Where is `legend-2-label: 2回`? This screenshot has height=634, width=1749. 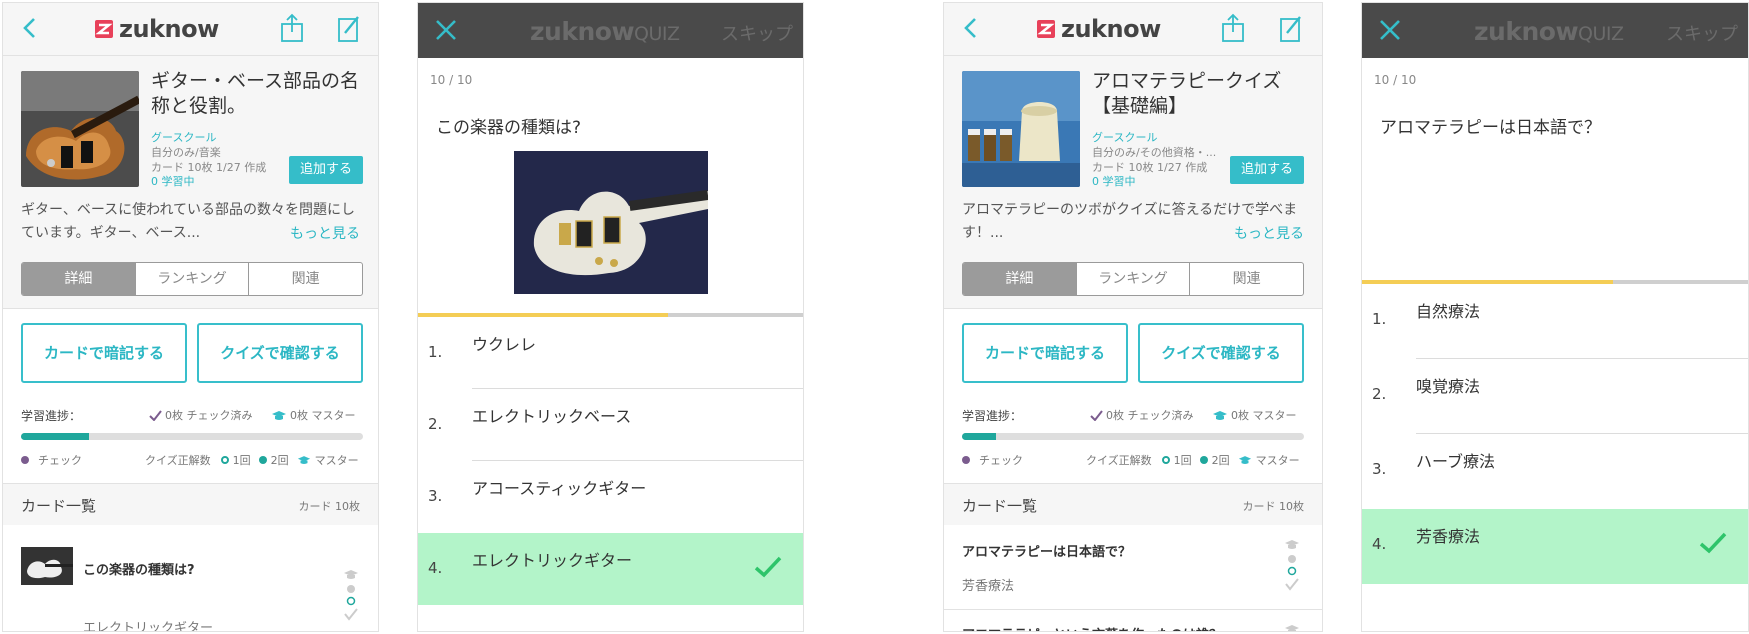 legend-2-label: 2回 is located at coordinates (279, 460).